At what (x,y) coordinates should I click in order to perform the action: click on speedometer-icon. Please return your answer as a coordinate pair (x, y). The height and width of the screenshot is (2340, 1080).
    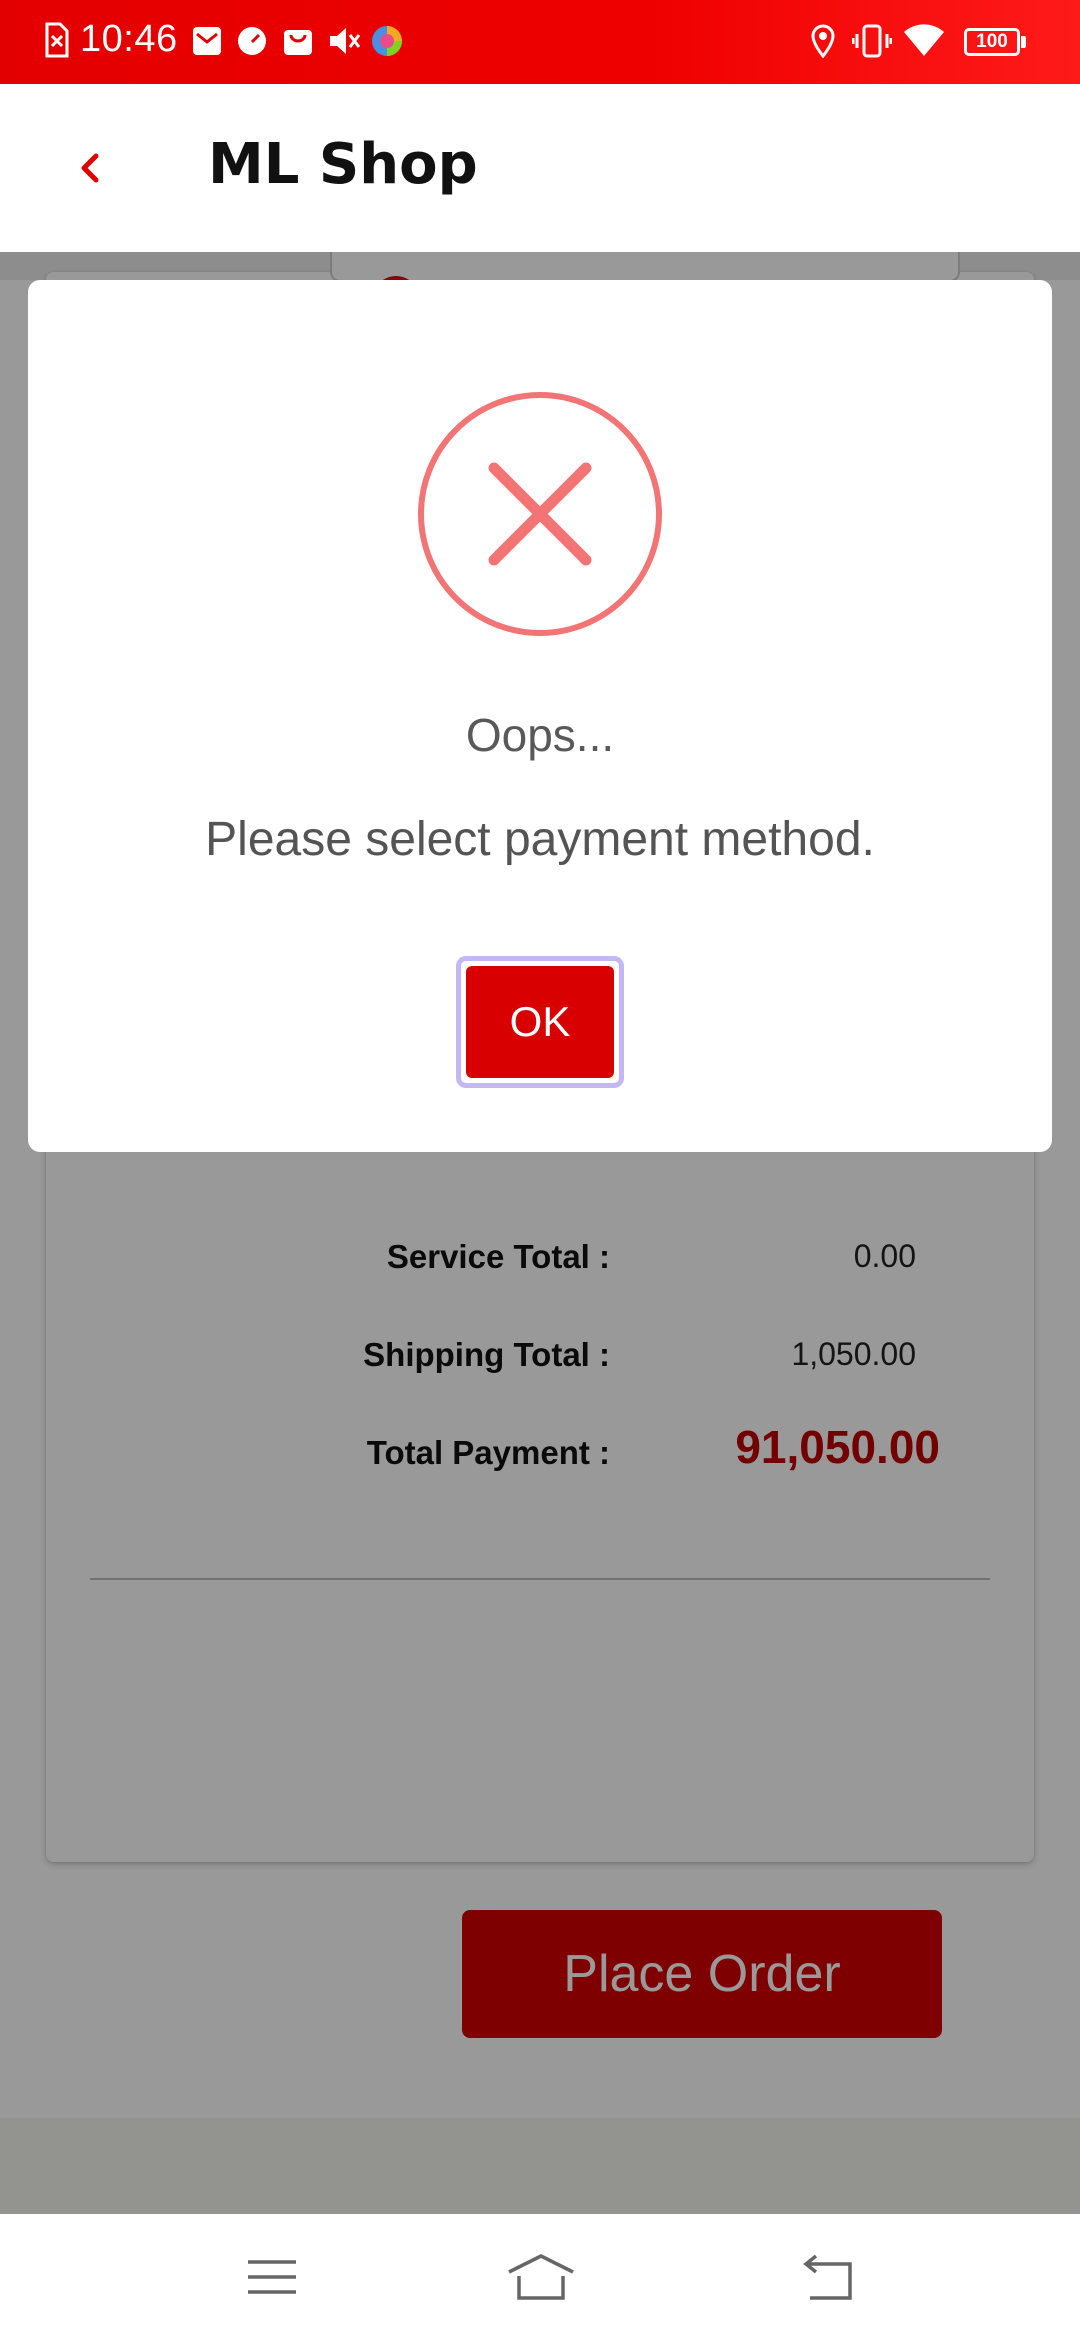
    Looking at the image, I should click on (252, 41).